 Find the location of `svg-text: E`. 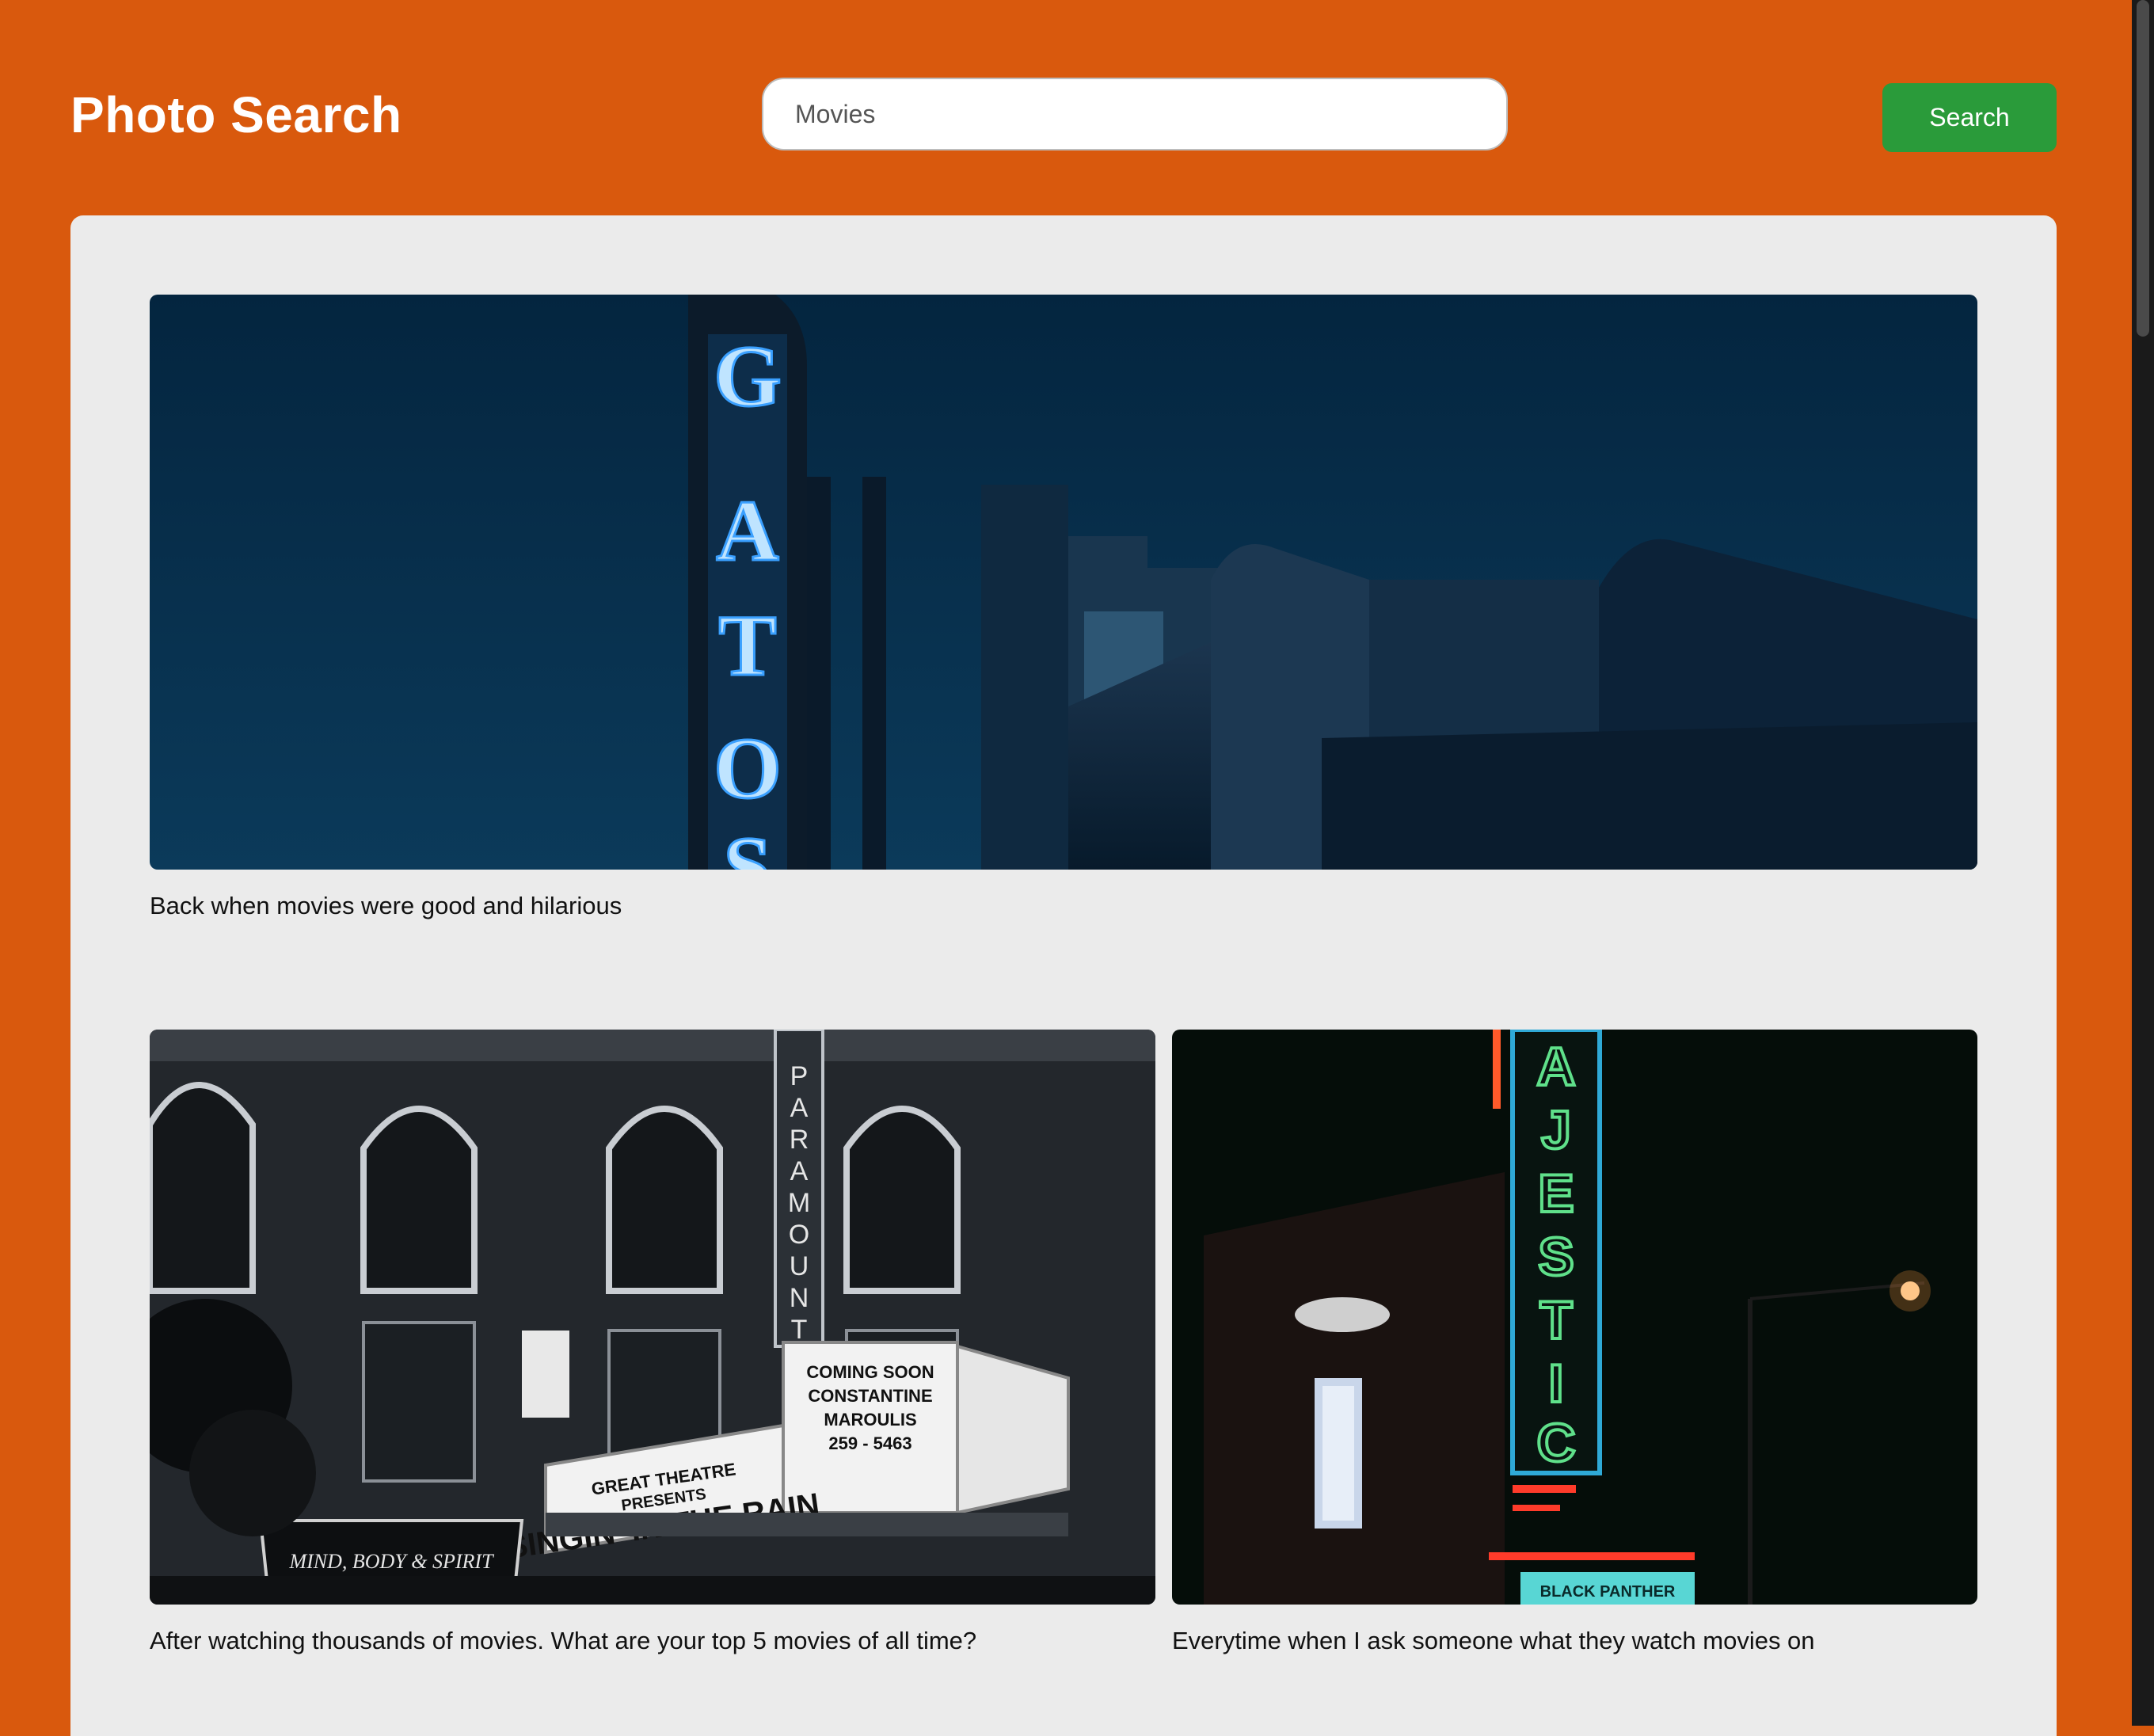

svg-text: E is located at coordinates (1556, 1193).